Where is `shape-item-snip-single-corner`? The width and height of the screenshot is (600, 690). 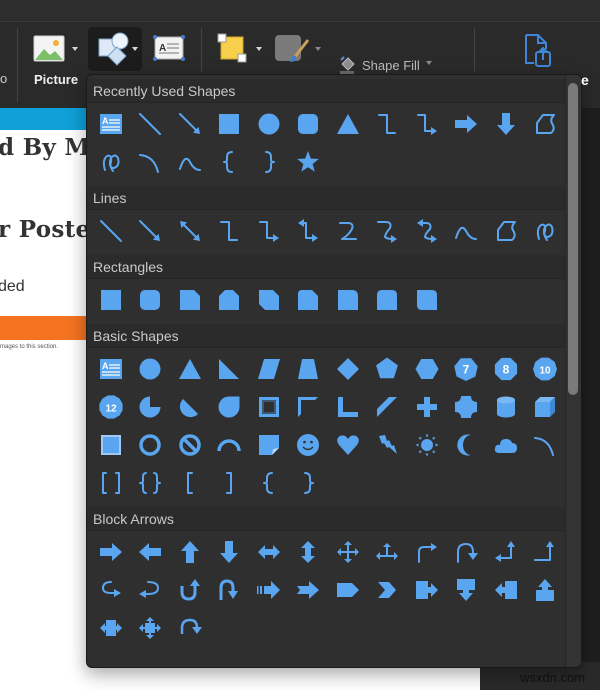
shape-item-snip-single-corner is located at coordinates (190, 300).